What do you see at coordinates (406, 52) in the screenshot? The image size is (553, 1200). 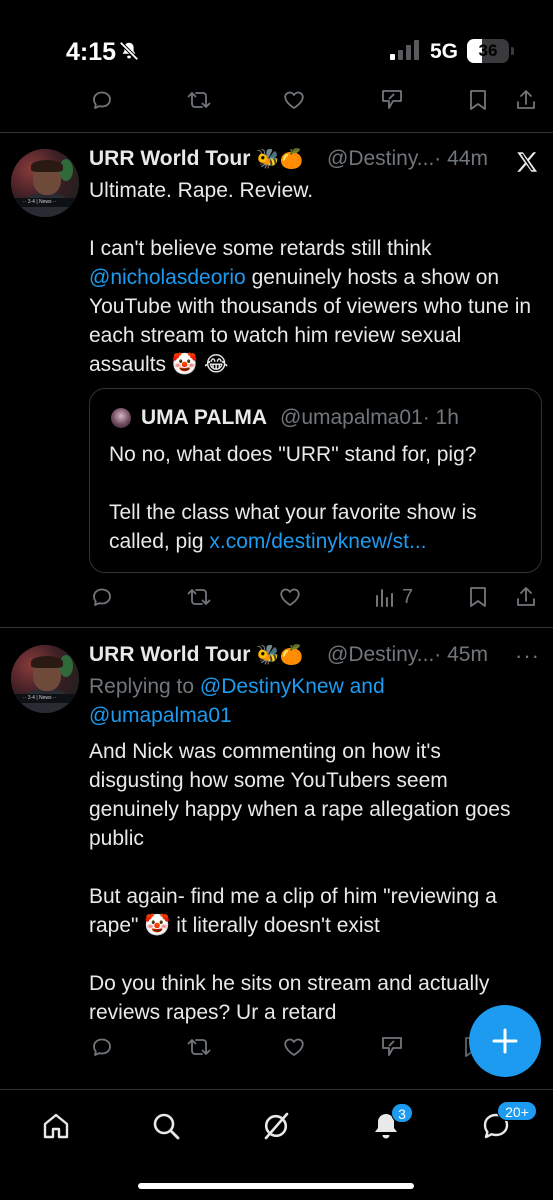 I see `signal-icon` at bounding box center [406, 52].